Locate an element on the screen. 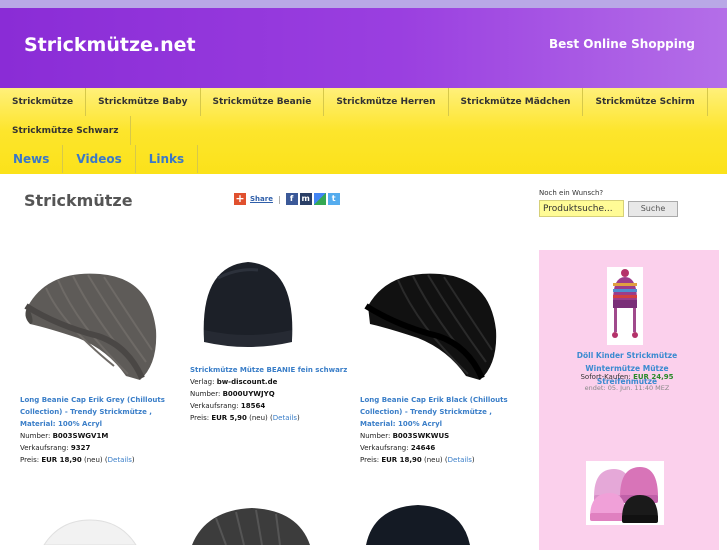  product-publisher-2: Verlag: bw-discount.de is located at coordinates (270, 382).